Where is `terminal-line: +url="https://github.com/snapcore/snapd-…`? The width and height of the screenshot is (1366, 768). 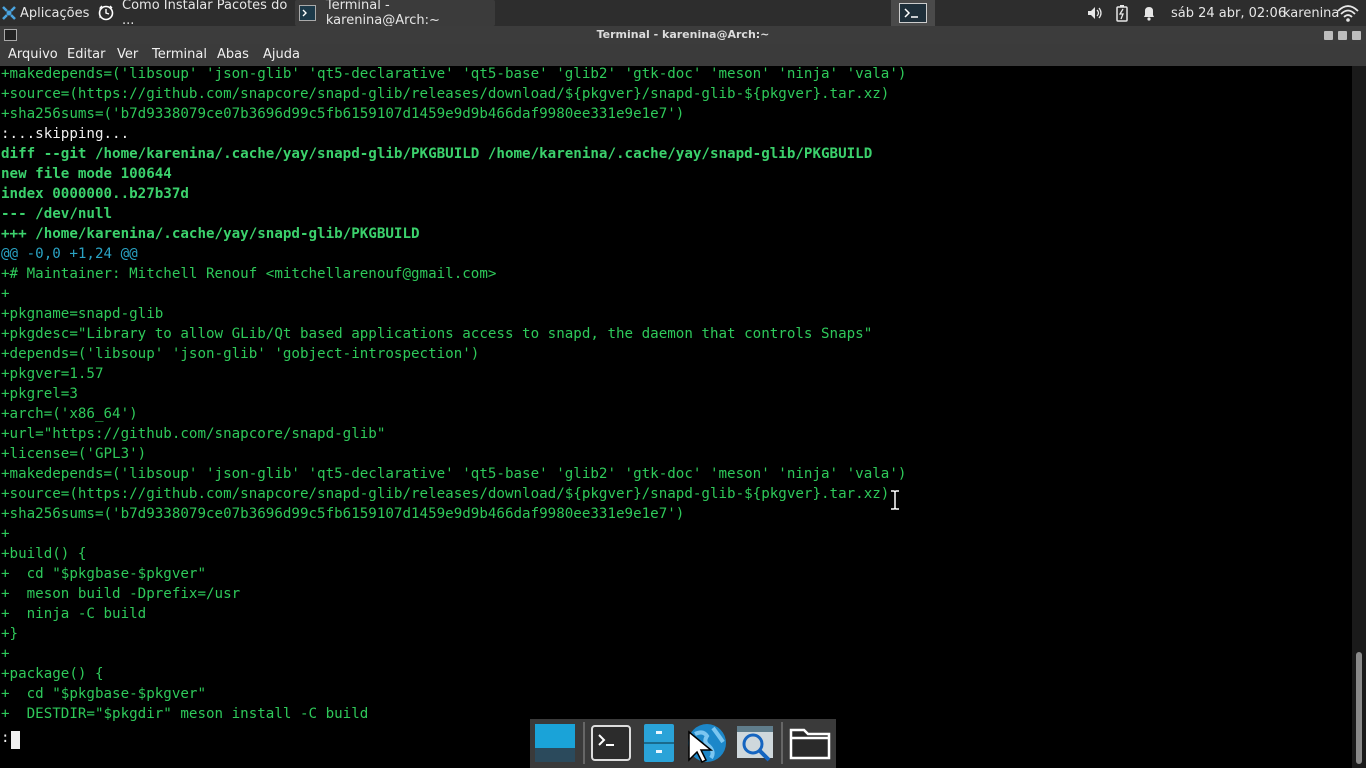
terminal-line: +url="https://github.com/snapcore/snapd-… is located at coordinates (193, 434).